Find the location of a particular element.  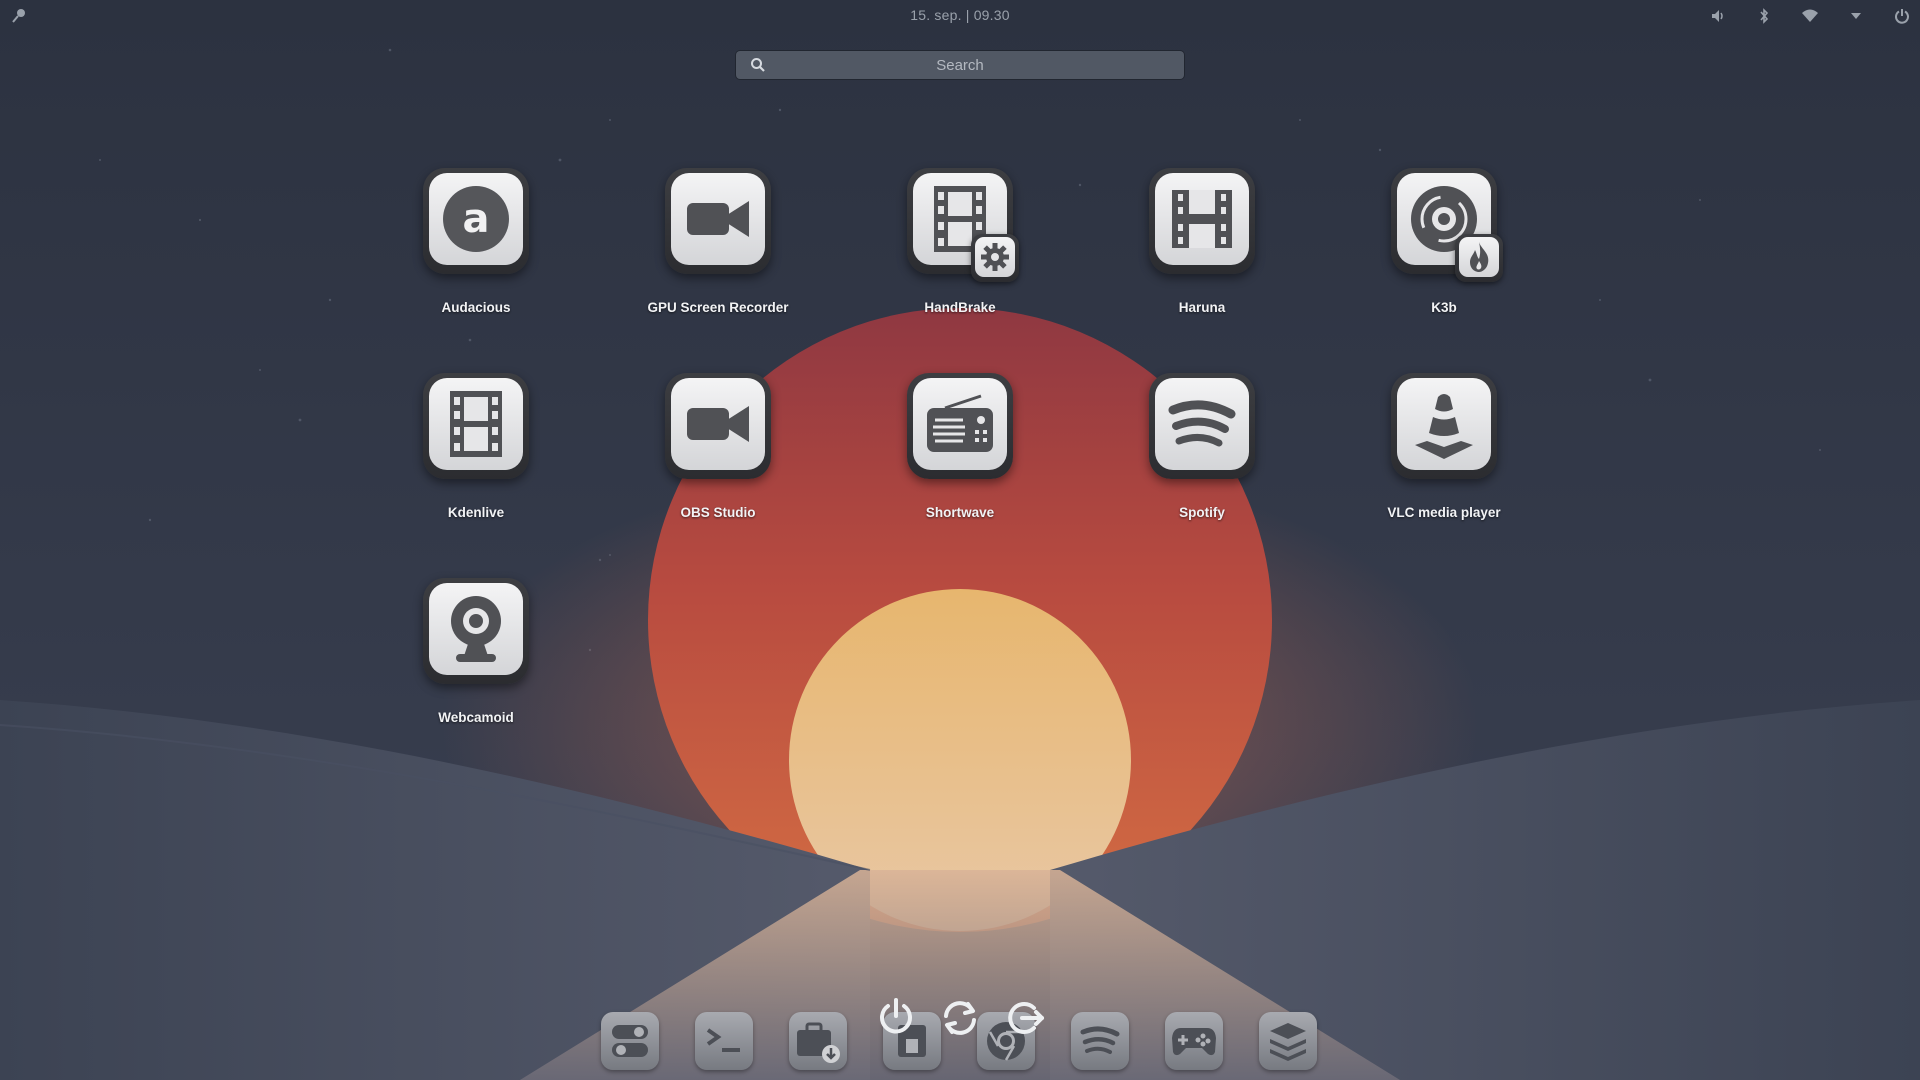

dock-item-layers is located at coordinates (1288, 1041).